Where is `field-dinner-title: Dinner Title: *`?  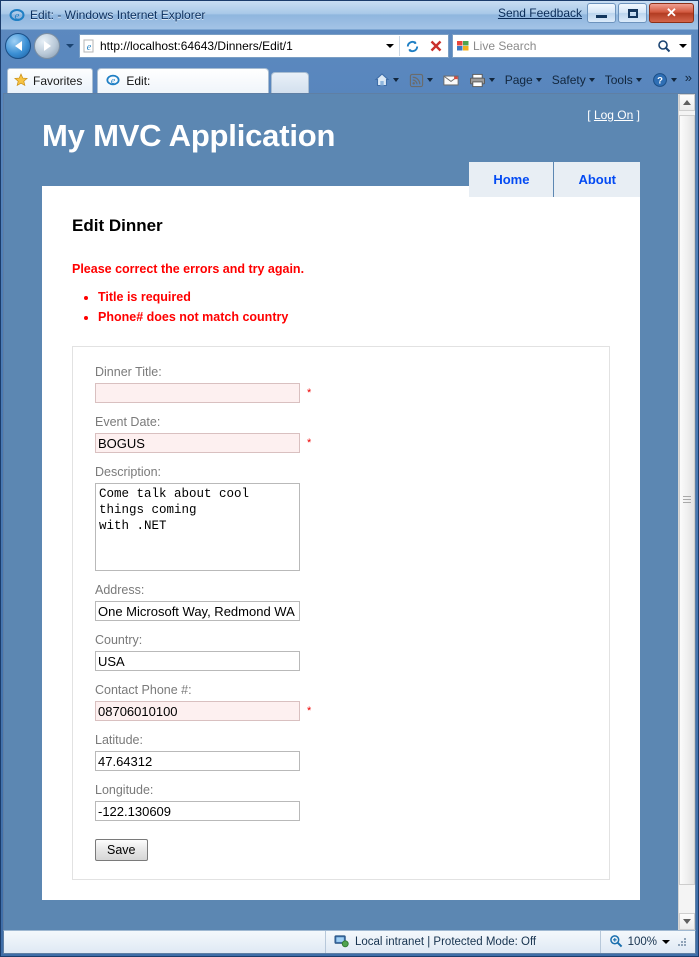
field-dinner-title: Dinner Title: * is located at coordinates (345, 384).